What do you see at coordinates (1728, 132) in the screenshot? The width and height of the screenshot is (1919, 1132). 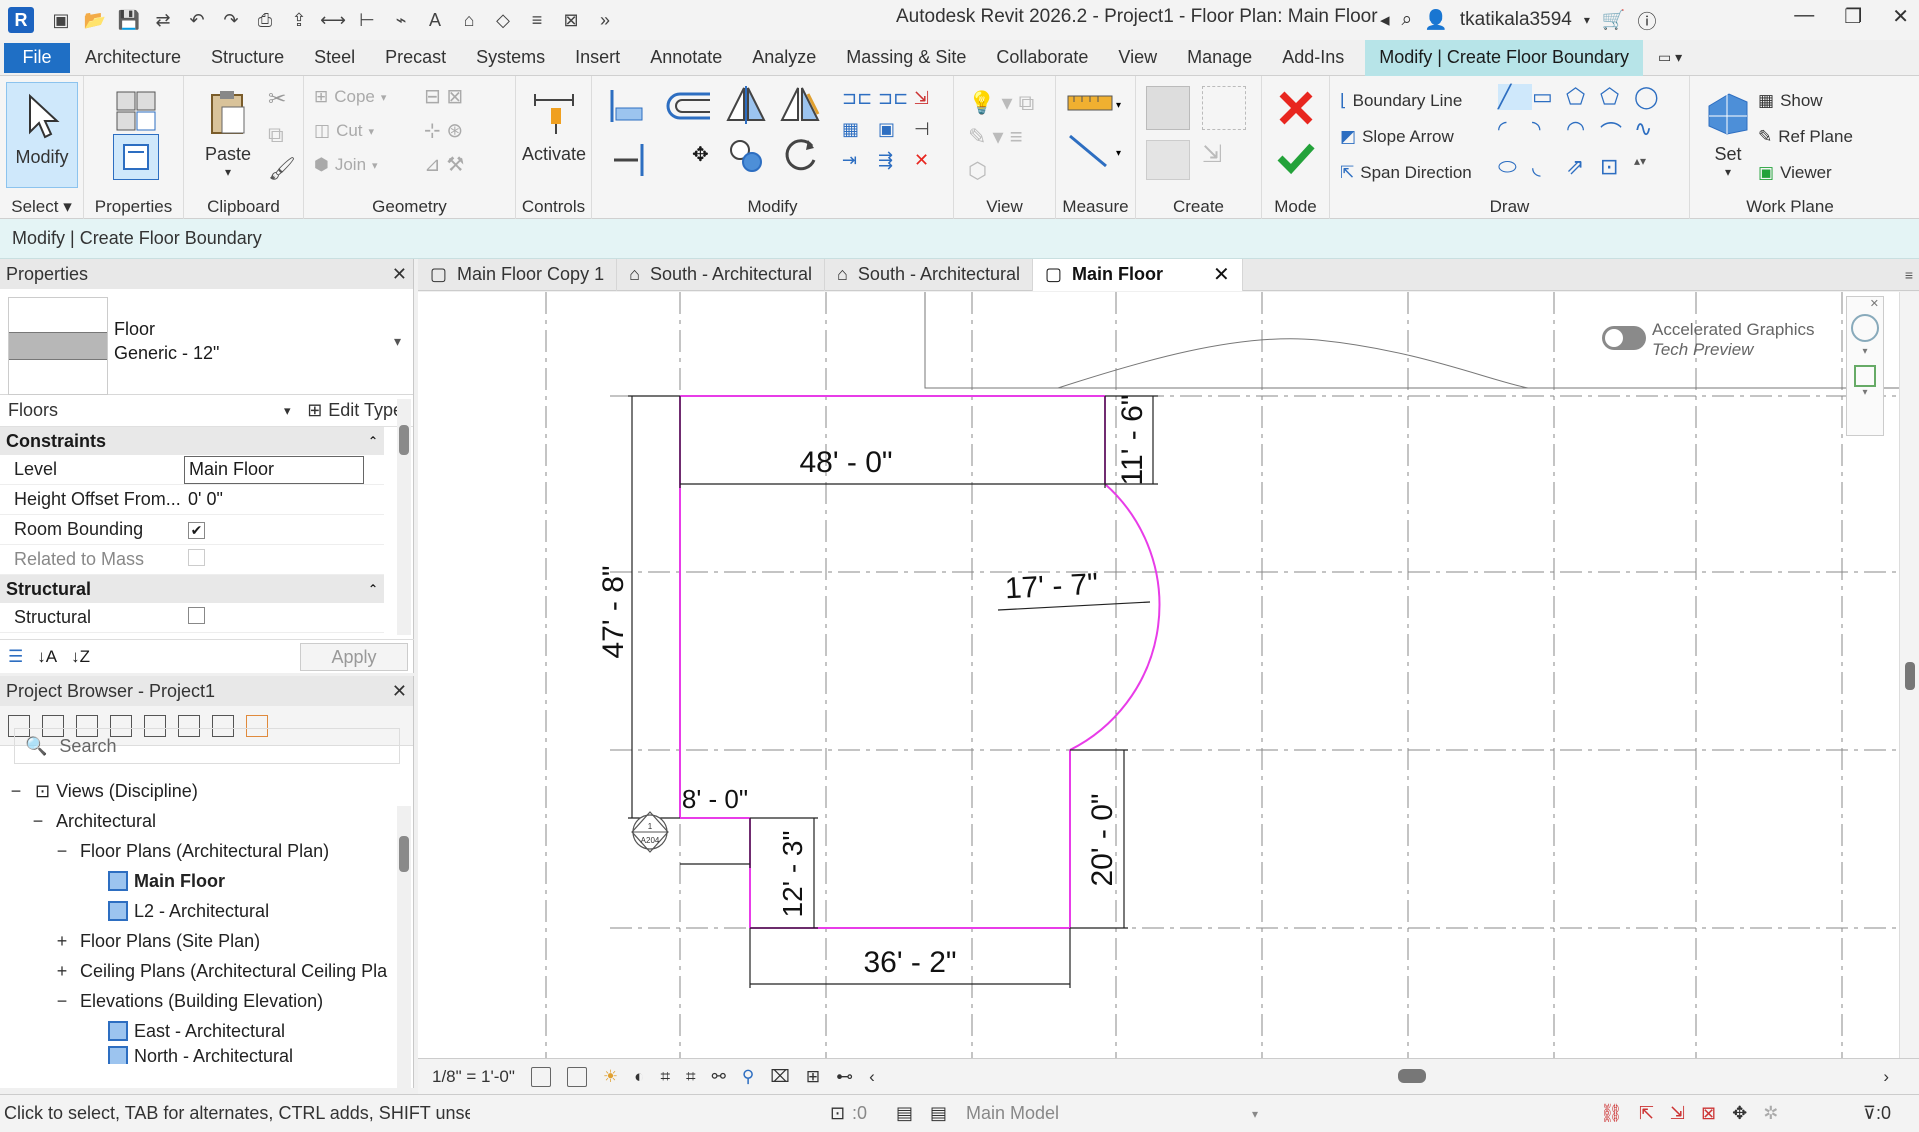 I see `set-work-plane-button: Set ▾` at bounding box center [1728, 132].